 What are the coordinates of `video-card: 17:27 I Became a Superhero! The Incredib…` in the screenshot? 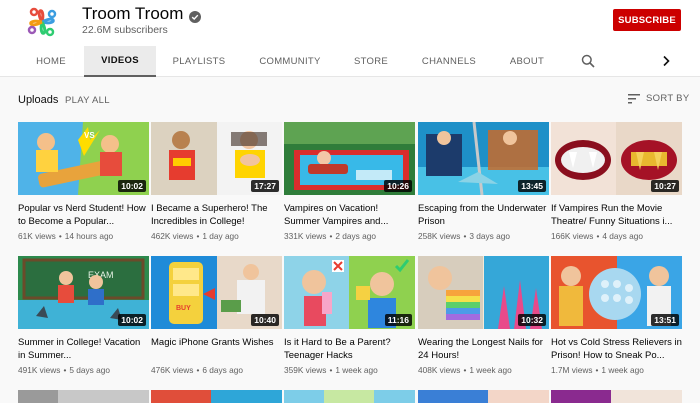 It's located at (216, 181).